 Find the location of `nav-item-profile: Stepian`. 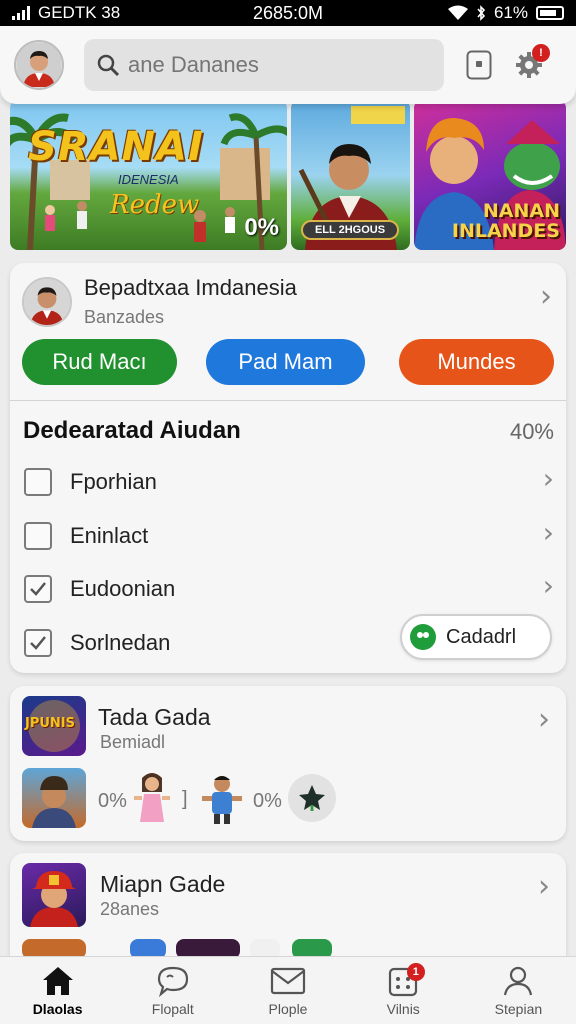

nav-item-profile: Stepian is located at coordinates (518, 990).